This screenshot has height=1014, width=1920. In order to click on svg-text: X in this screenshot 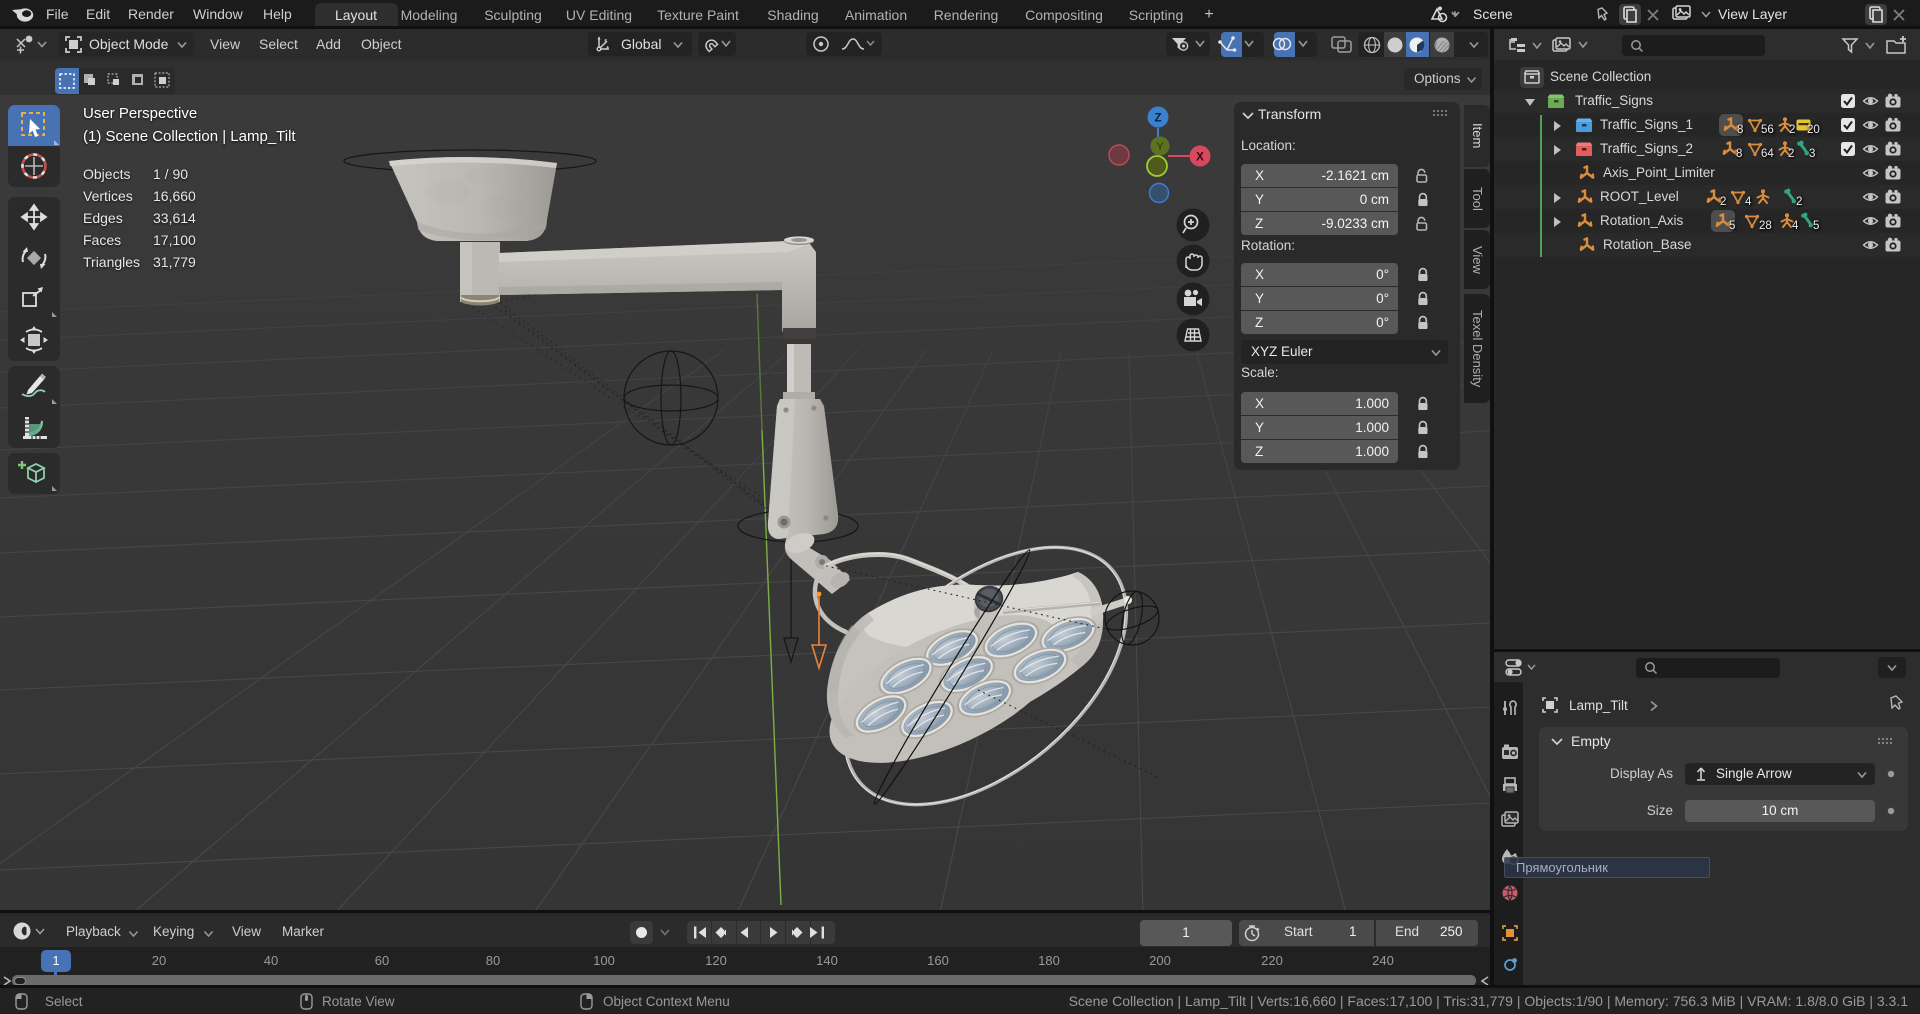, I will do `click(1200, 158)`.